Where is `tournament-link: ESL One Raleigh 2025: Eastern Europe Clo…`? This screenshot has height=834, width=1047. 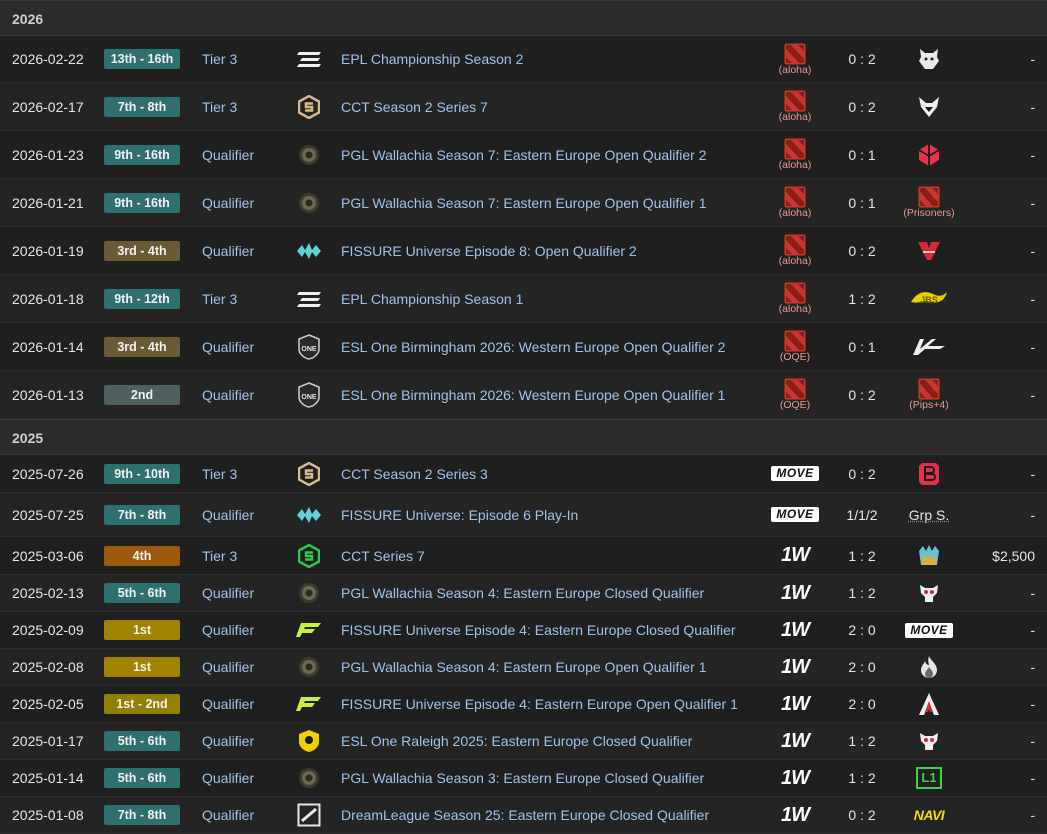 tournament-link: ESL One Raleigh 2025: Eastern Europe Clo… is located at coordinates (516, 741).